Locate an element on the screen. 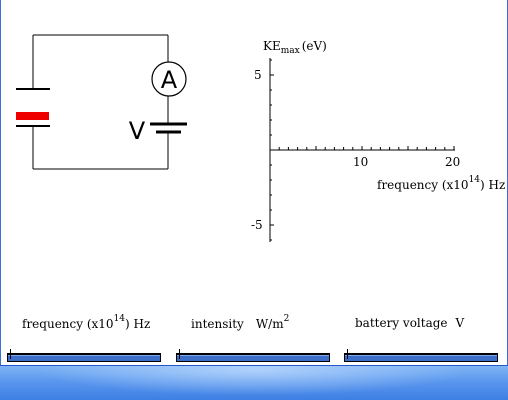 The width and height of the screenshot is (508, 400). y-axis-label: KEmax (eV) is located at coordinates (295, 47).